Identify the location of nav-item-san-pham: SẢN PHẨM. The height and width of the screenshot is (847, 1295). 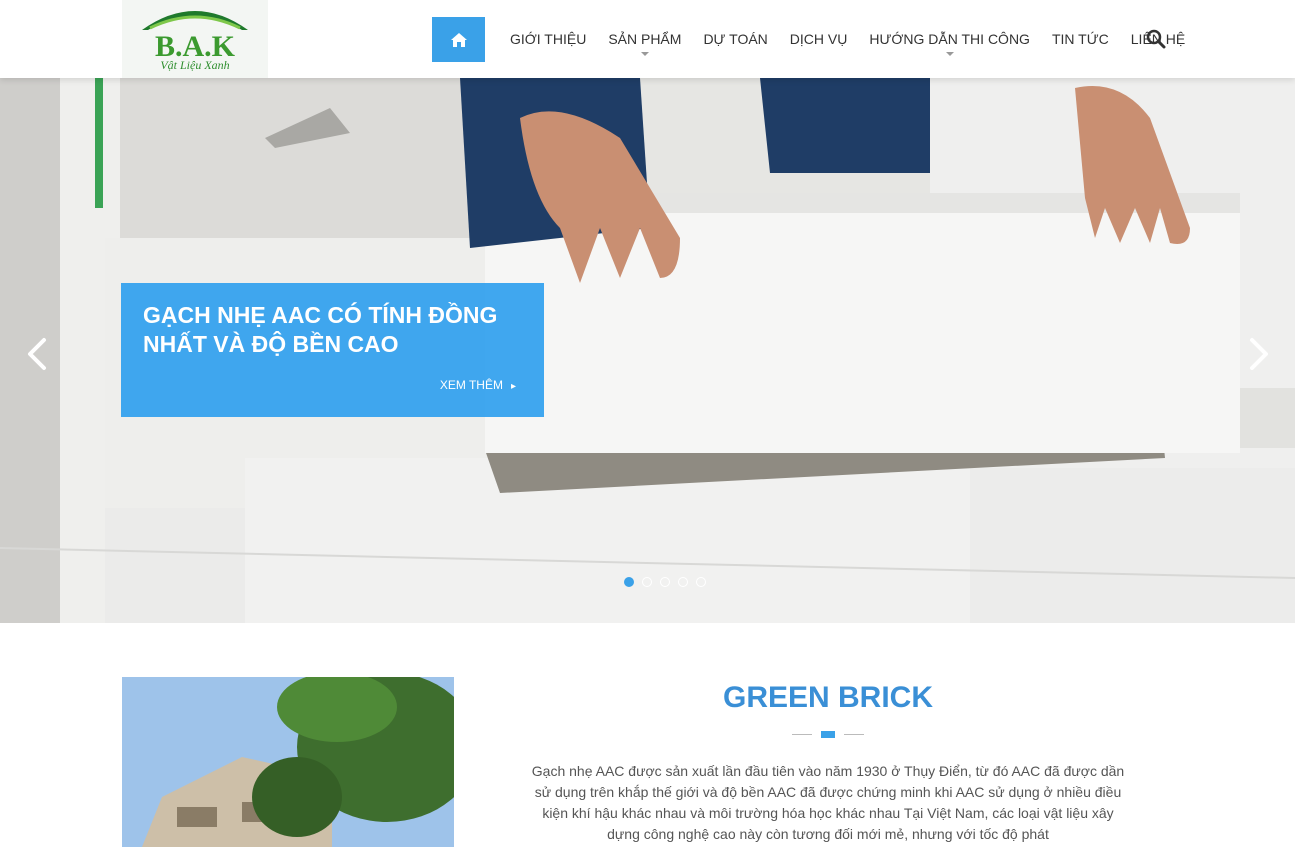
(644, 39).